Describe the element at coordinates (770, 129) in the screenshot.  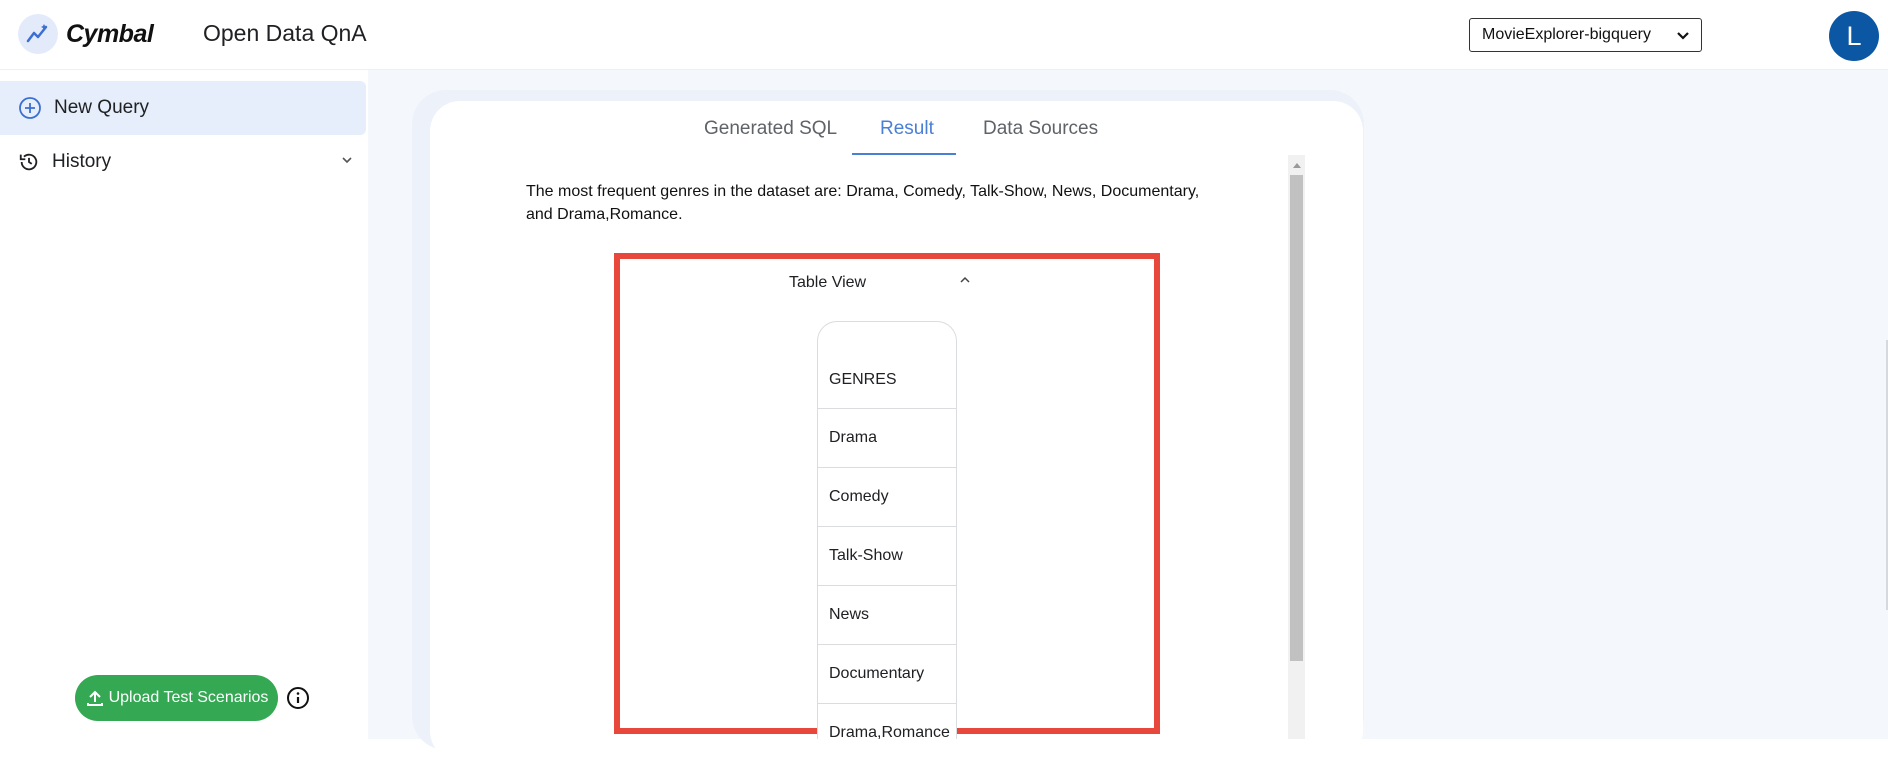
I see `tab-generated-sql: Generated SQL` at that location.